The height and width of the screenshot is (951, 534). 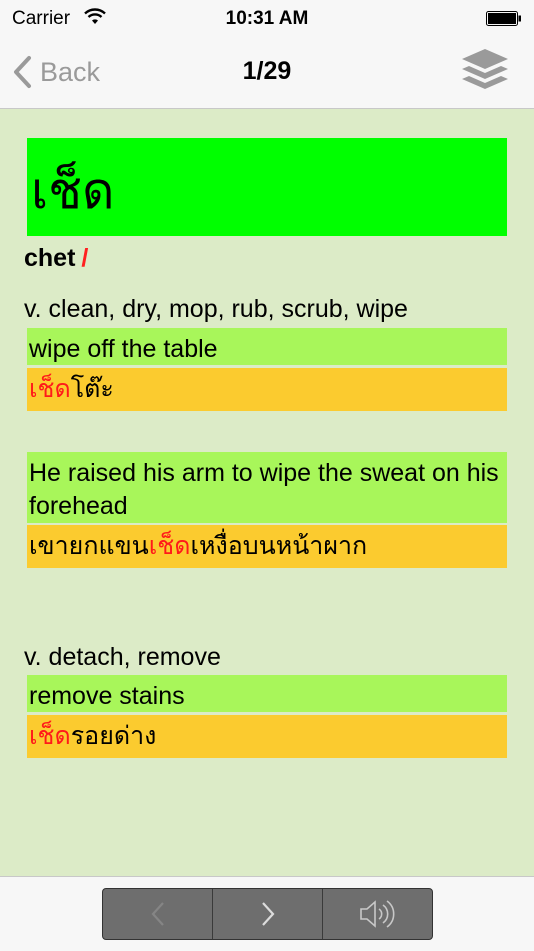 What do you see at coordinates (267, 187) in the screenshot?
I see `headword-box: เช็ด` at bounding box center [267, 187].